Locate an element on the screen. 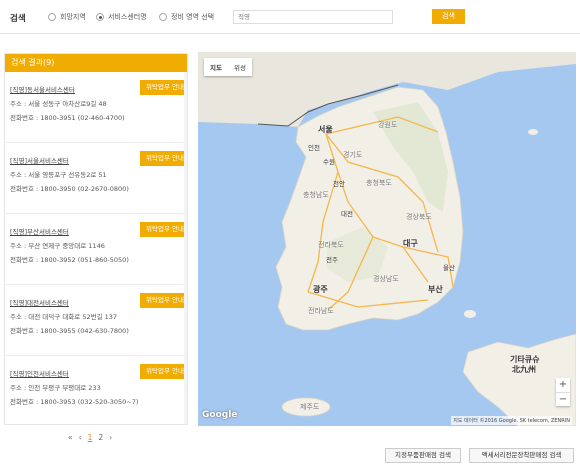  map-label-incheon: 인천 is located at coordinates (314, 148).